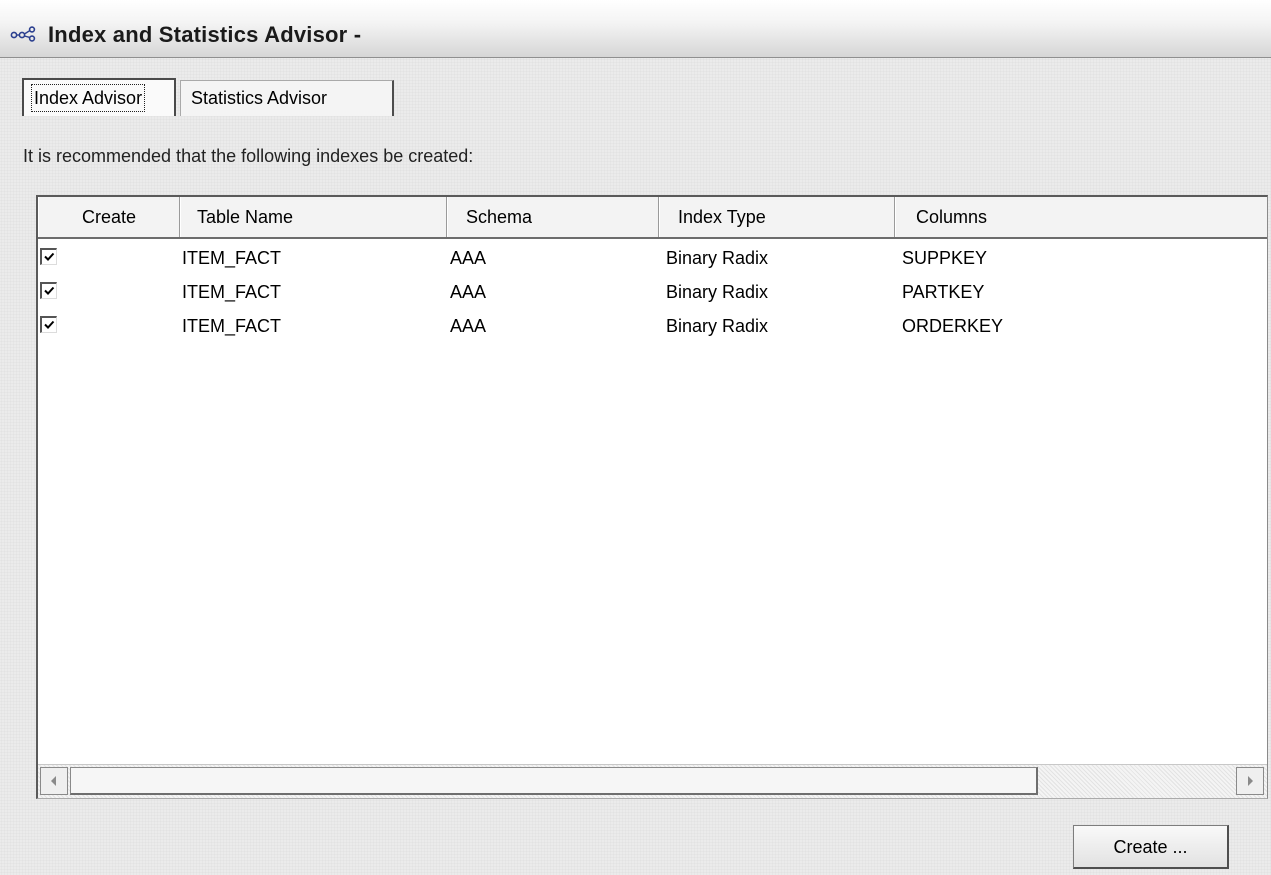 The height and width of the screenshot is (875, 1271). I want to click on scroll-left-button, so click(54, 781).